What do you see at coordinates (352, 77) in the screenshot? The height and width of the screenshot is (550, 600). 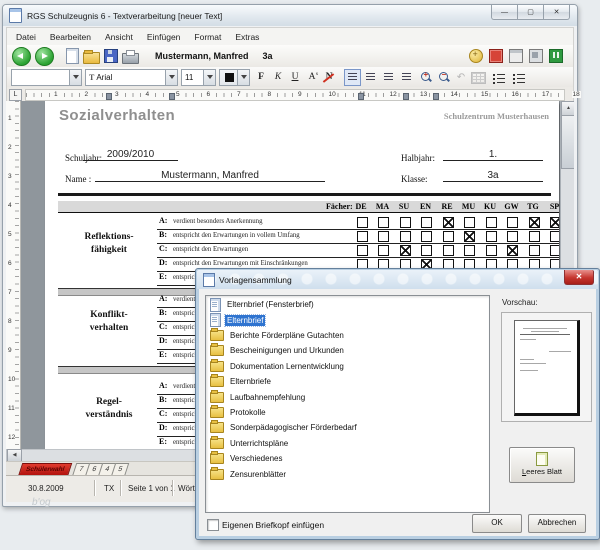 I see `align-left-button` at bounding box center [352, 77].